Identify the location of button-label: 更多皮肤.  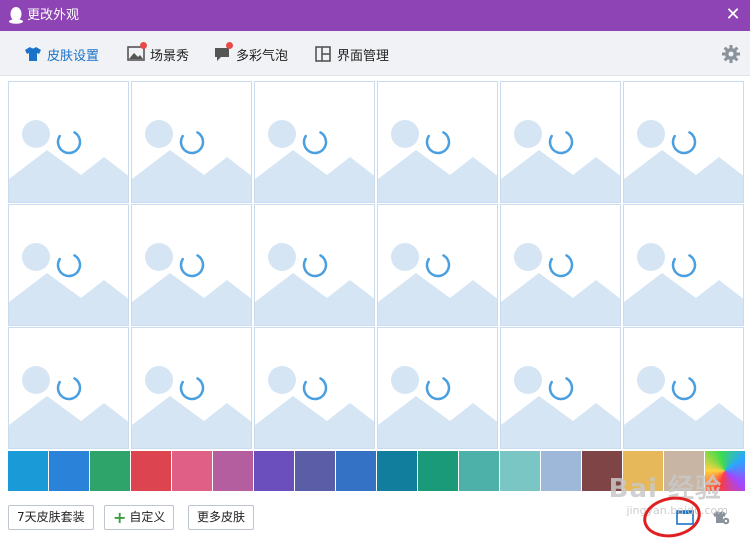
(221, 517).